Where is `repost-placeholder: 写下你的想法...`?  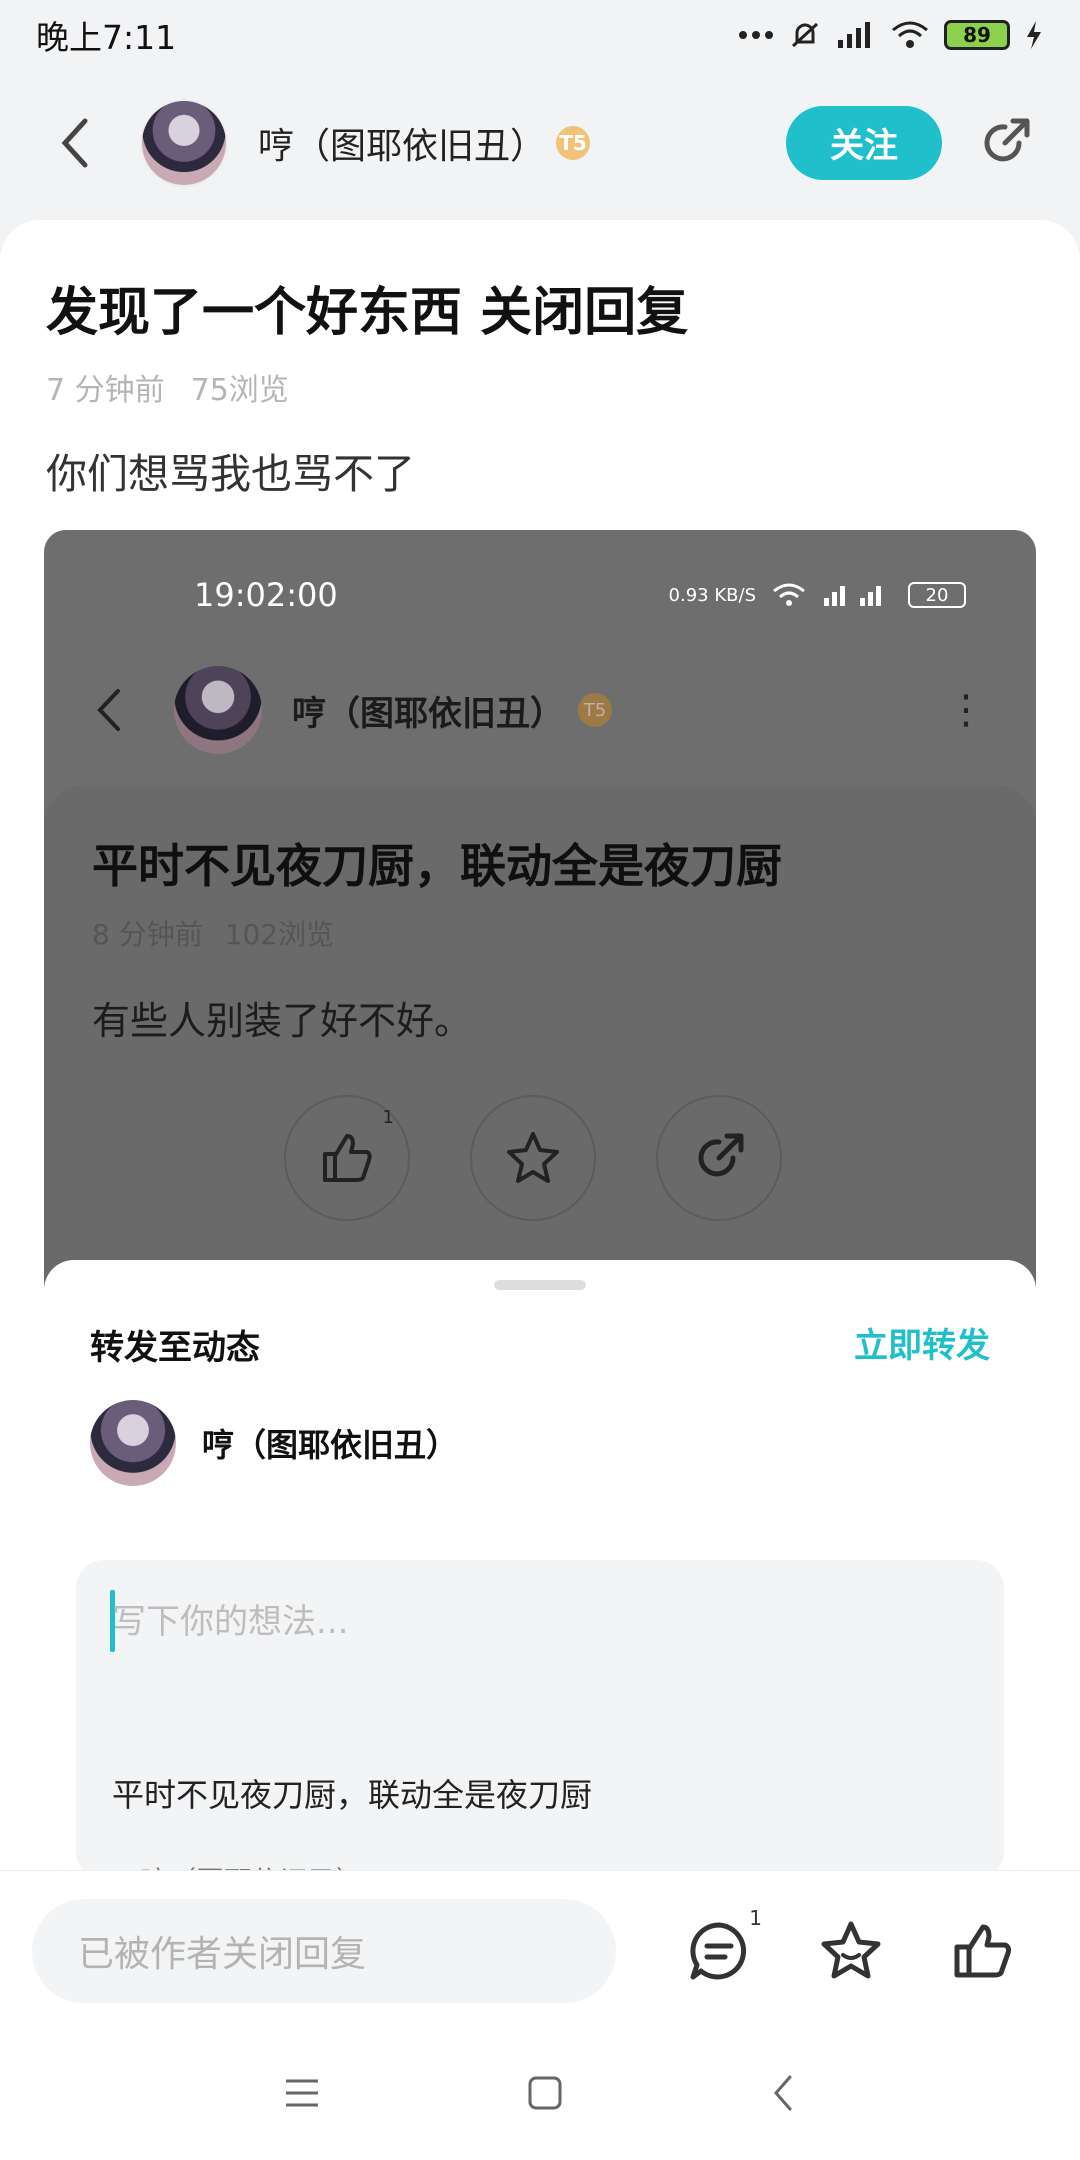
repost-placeholder: 写下你的想法... is located at coordinates (230, 1622).